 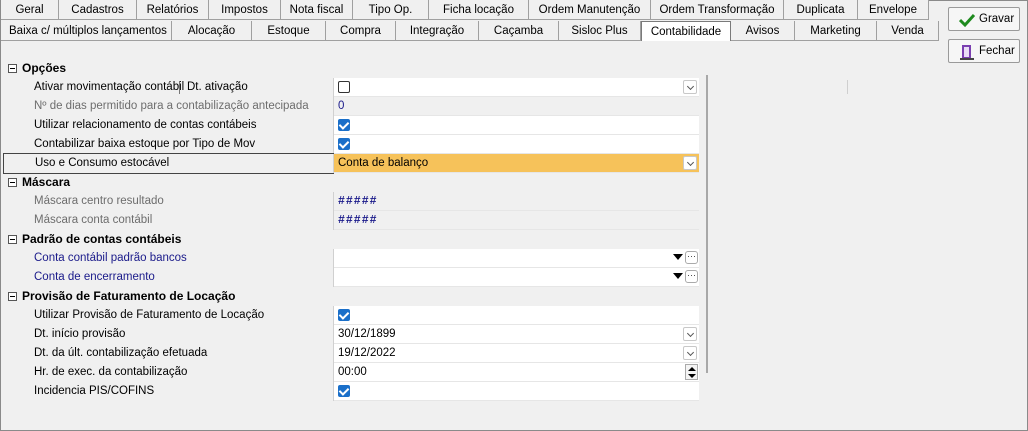 I want to click on row-dt-inicio: Dt. início provisão 30/12/1899, so click(x=351, y=334).